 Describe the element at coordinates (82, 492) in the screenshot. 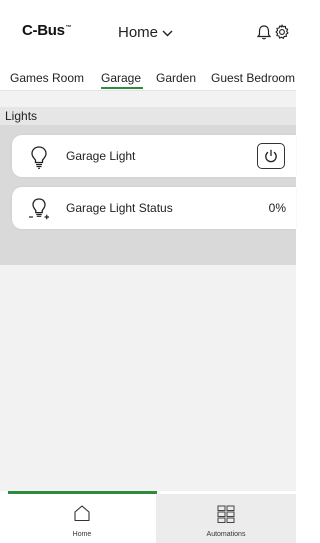

I see `active-nav-indicator` at that location.